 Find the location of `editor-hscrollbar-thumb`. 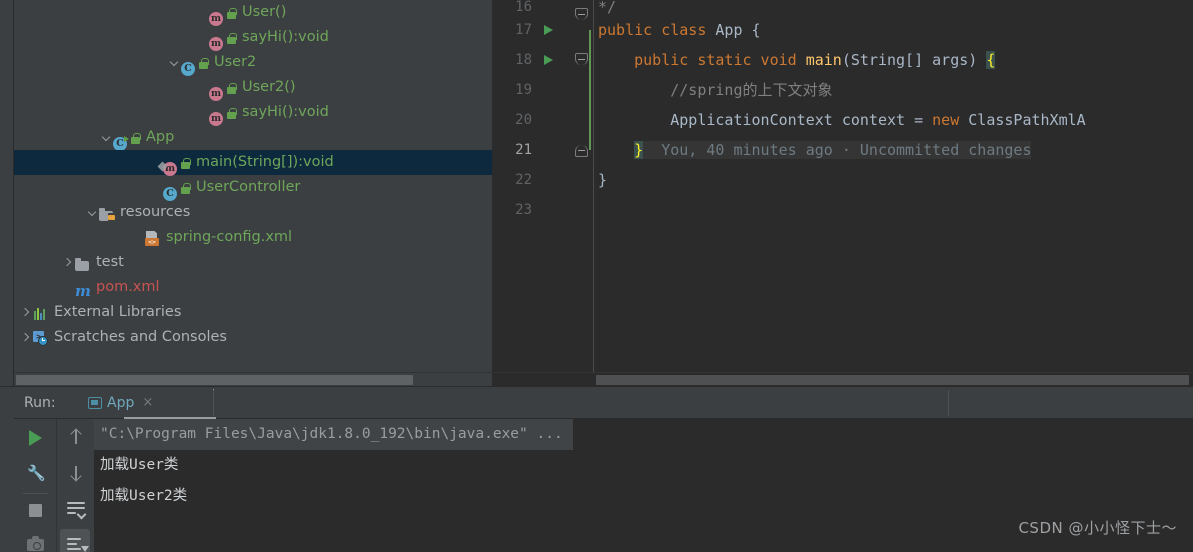

editor-hscrollbar-thumb is located at coordinates (892, 380).